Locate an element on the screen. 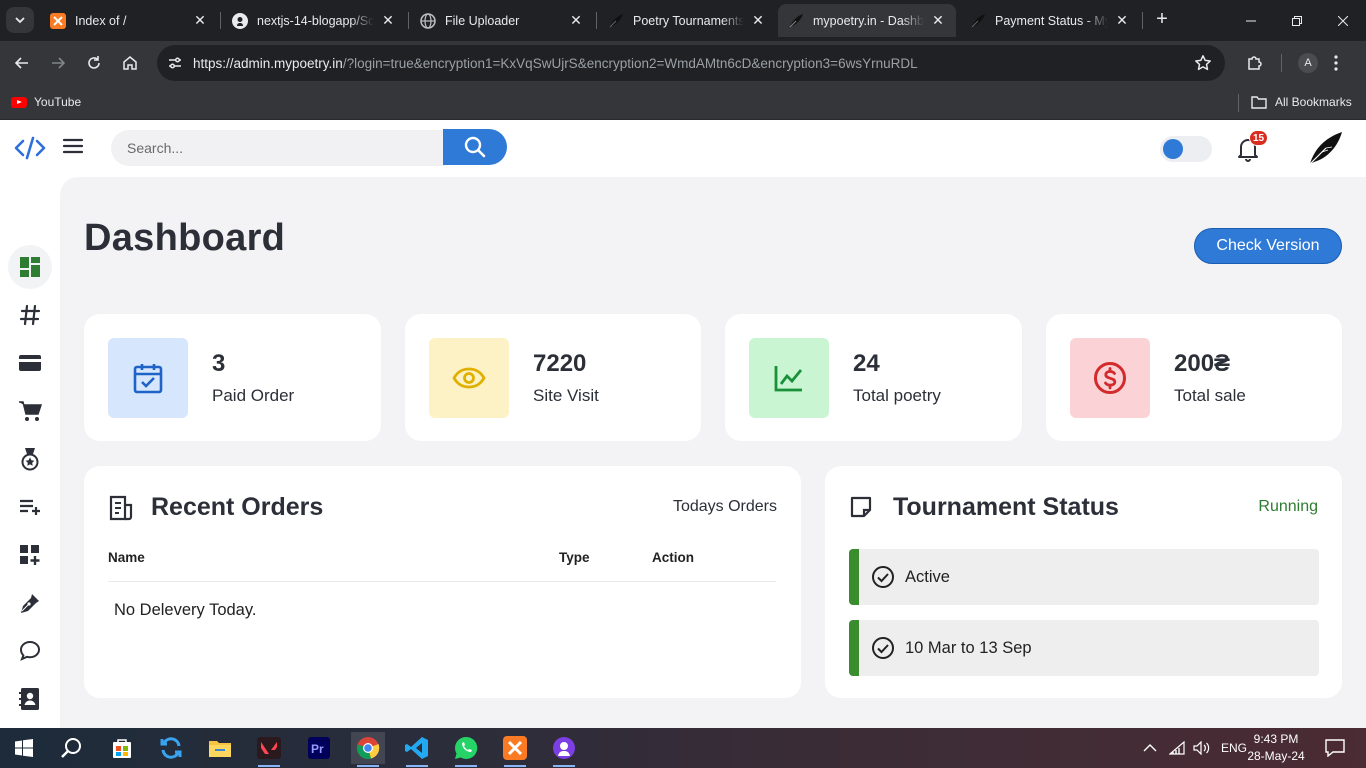 The height and width of the screenshot is (768, 1366). globe-icon is located at coordinates (428, 20).